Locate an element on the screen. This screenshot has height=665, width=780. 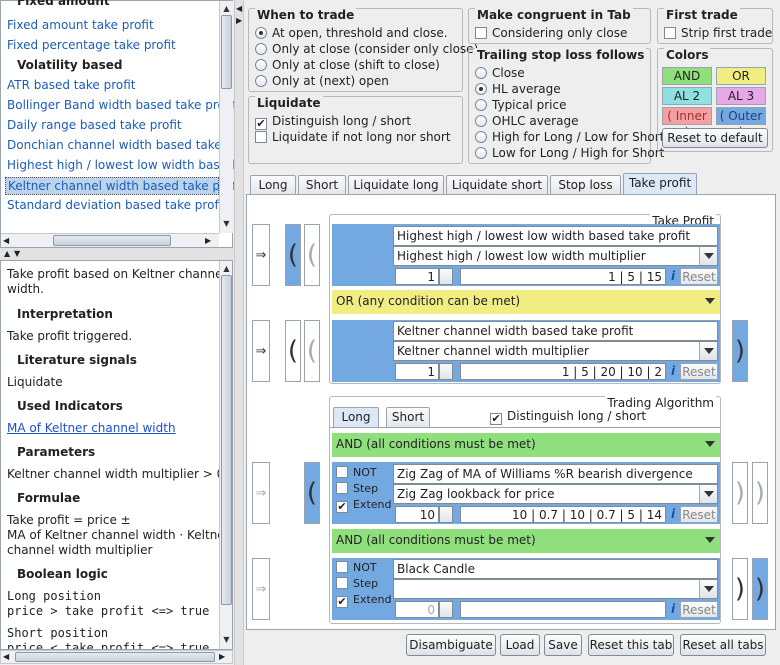
ta-open-paren-1: ( is located at coordinates (312, 493).